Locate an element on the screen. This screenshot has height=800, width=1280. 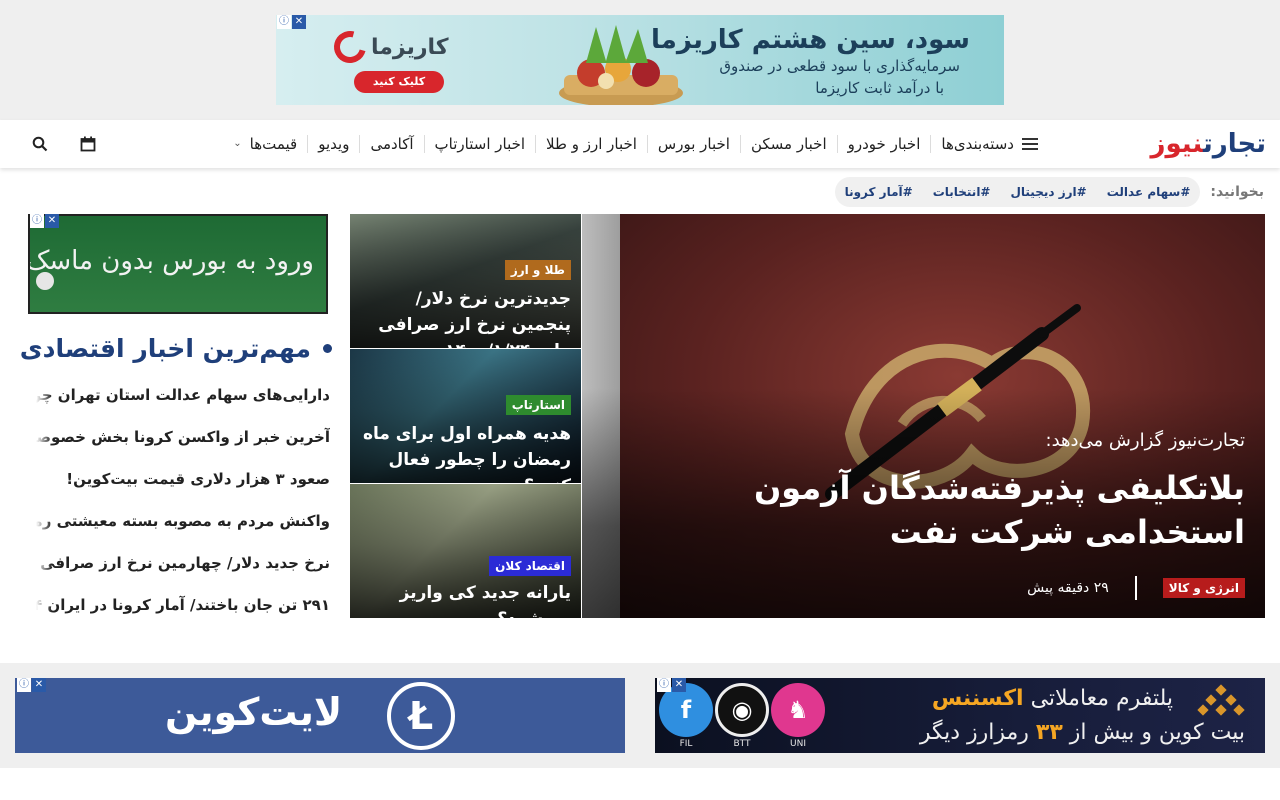
nav-item-academy: آکادمی is located at coordinates (391, 144).